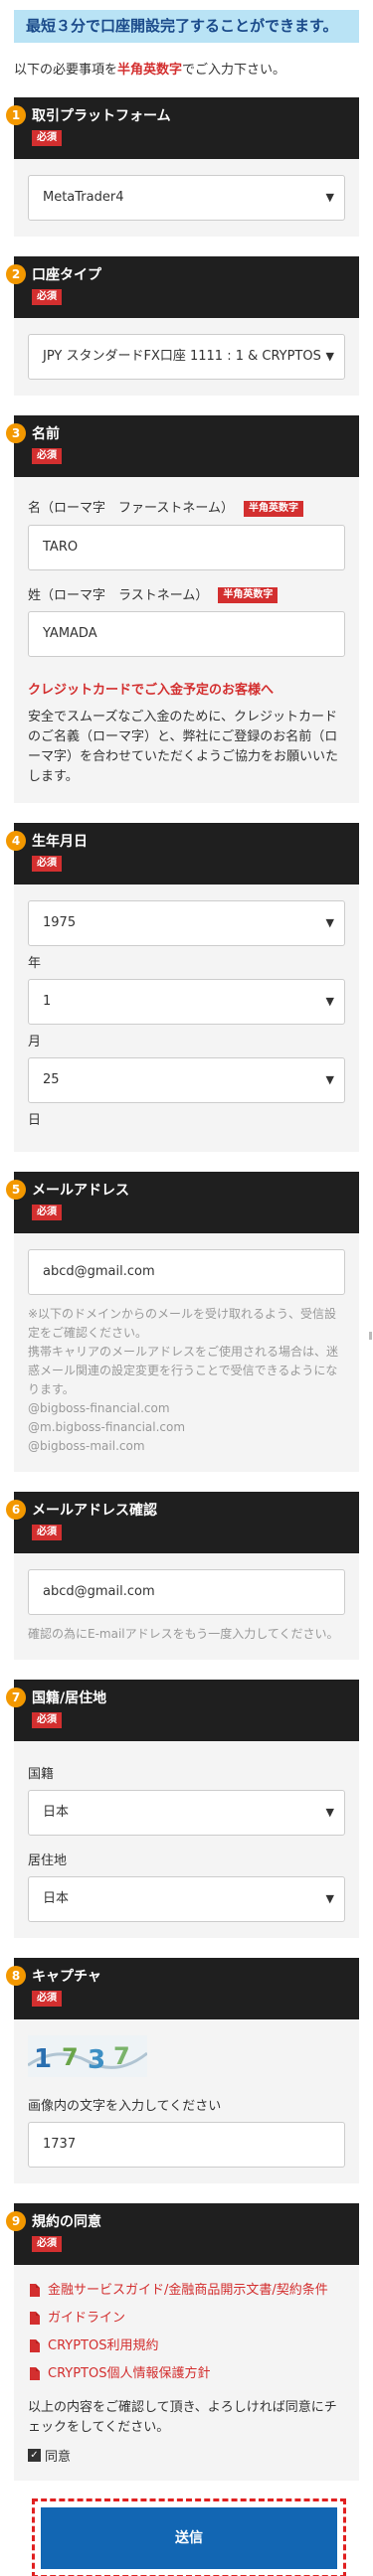 The image size is (373, 2576). I want to click on section-header: 7 国籍/居住地 必須, so click(183, 1710).